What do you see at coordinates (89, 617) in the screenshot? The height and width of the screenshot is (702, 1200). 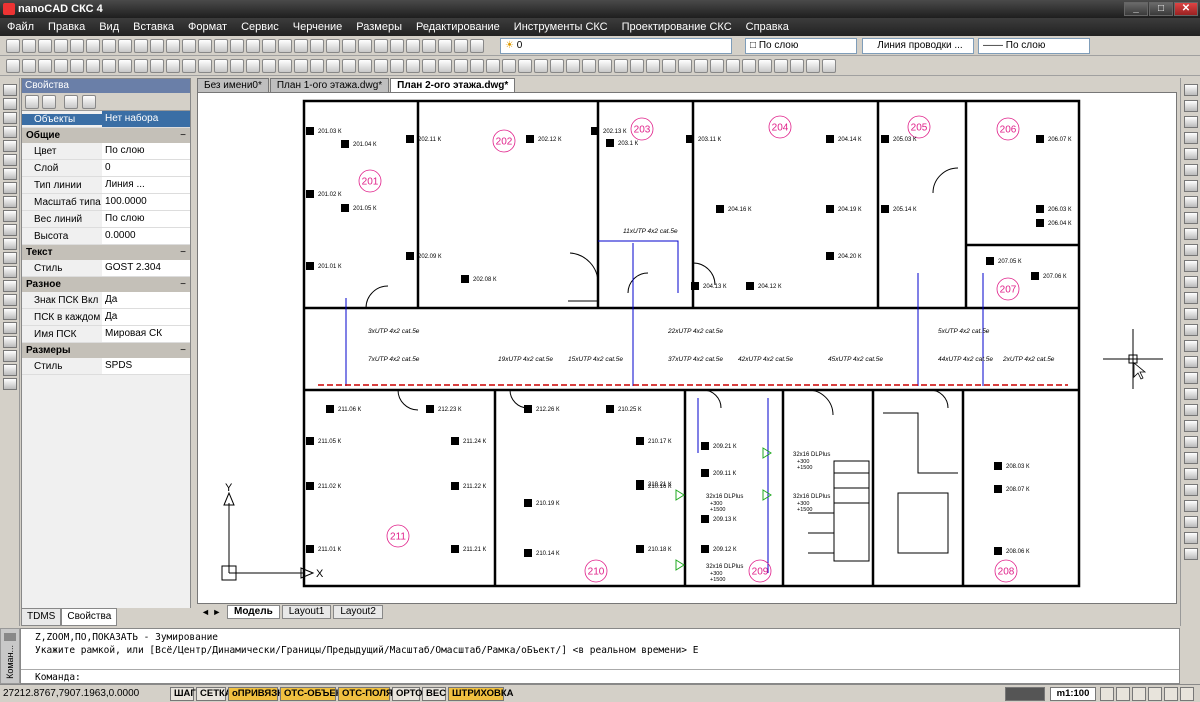 I see `panel-tab: Свойства` at bounding box center [89, 617].